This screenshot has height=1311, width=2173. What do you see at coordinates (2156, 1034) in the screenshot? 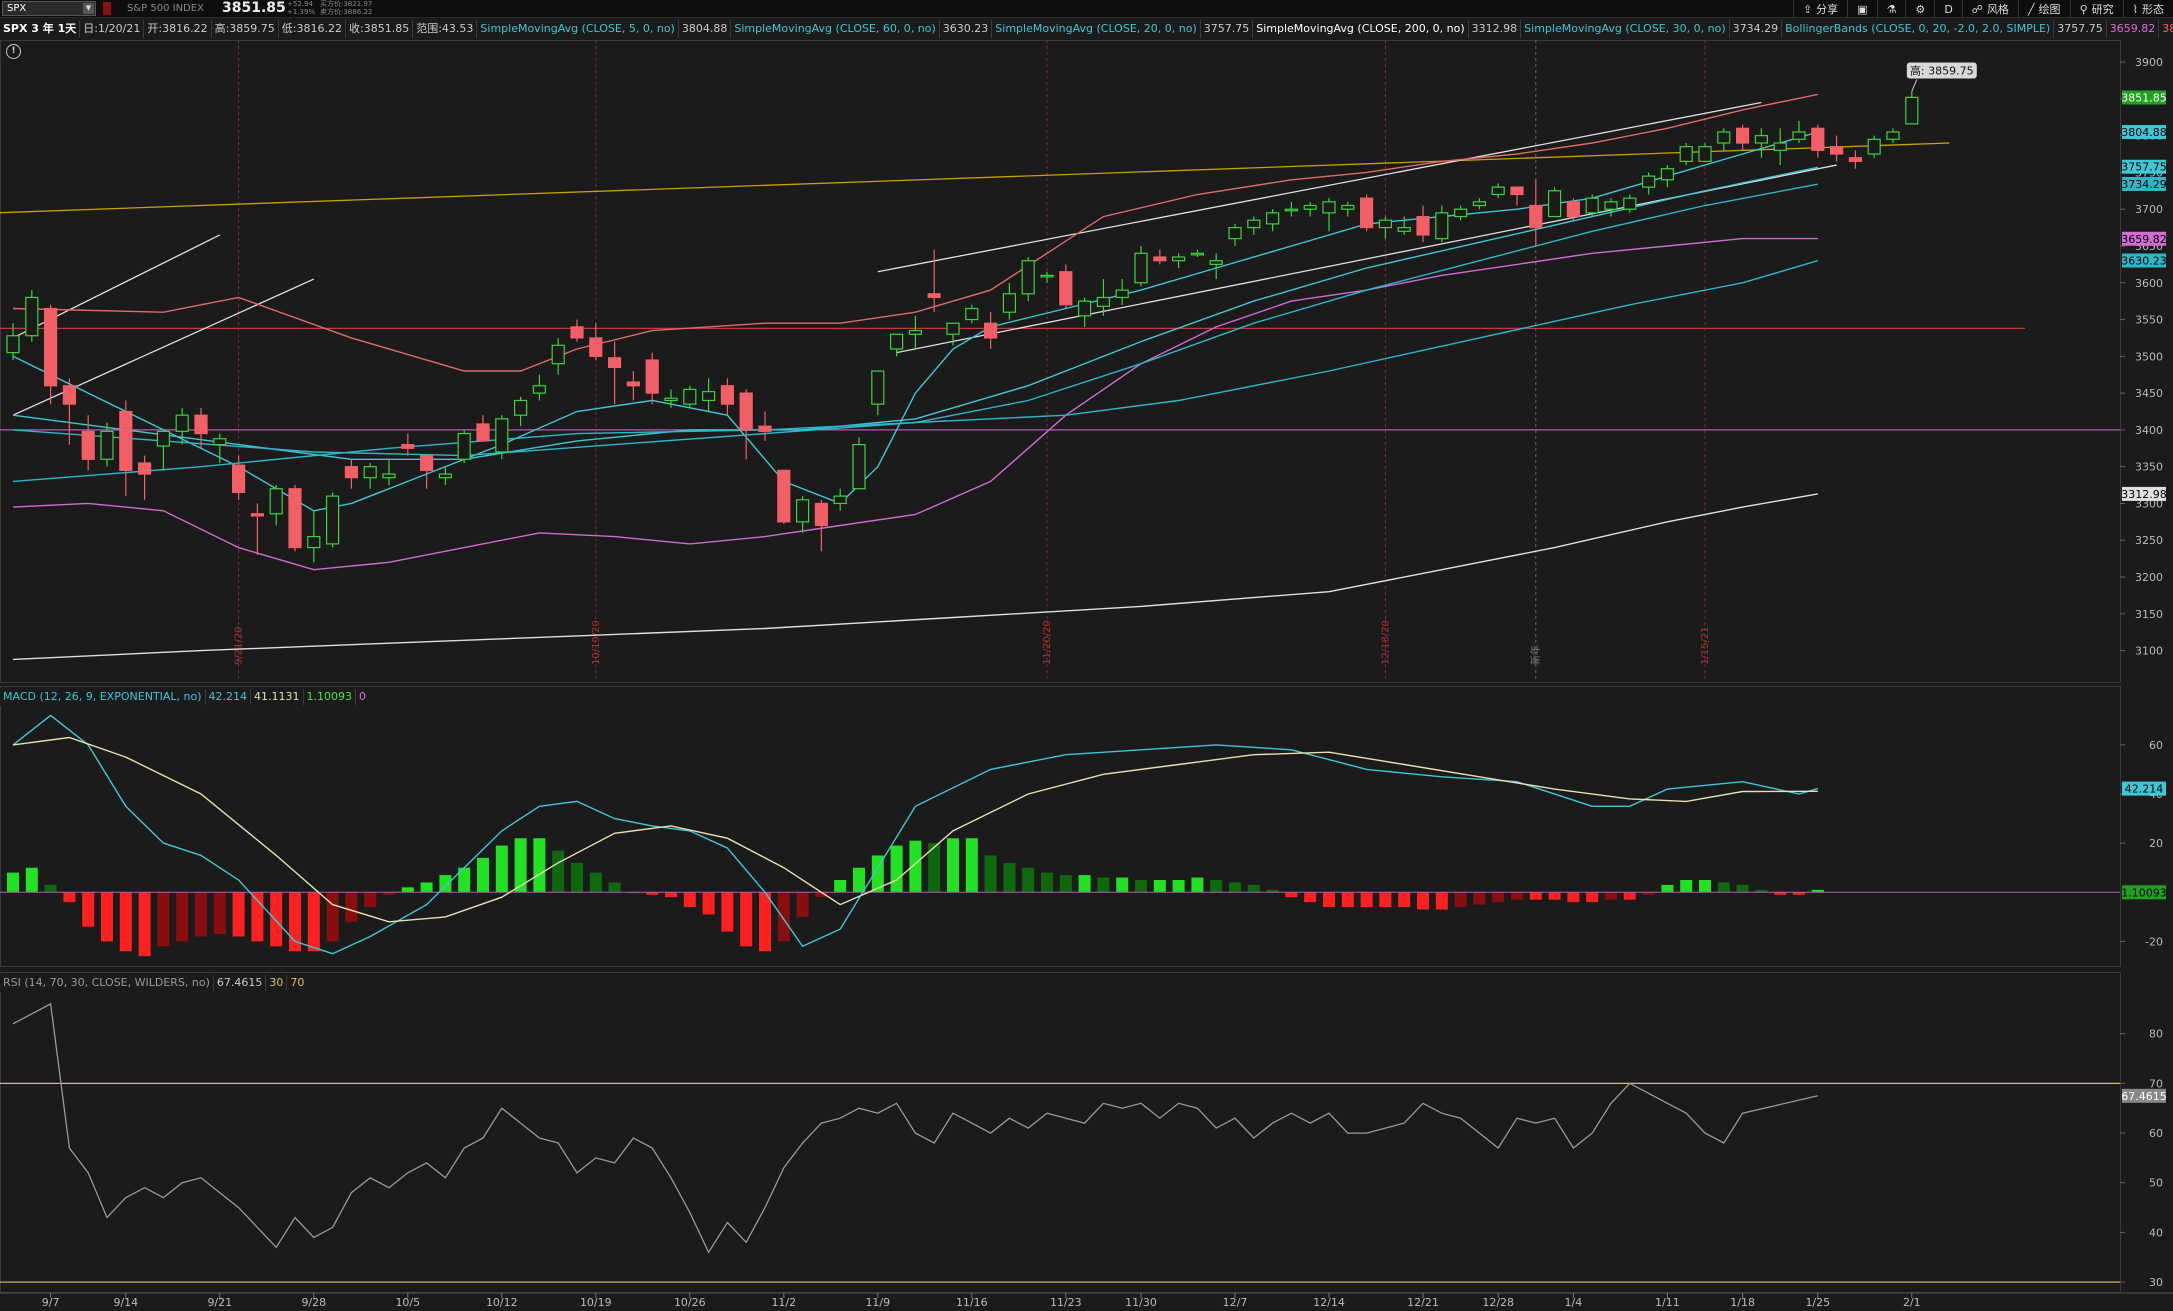
I see `rsi-axis-tick-label: 80` at bounding box center [2156, 1034].